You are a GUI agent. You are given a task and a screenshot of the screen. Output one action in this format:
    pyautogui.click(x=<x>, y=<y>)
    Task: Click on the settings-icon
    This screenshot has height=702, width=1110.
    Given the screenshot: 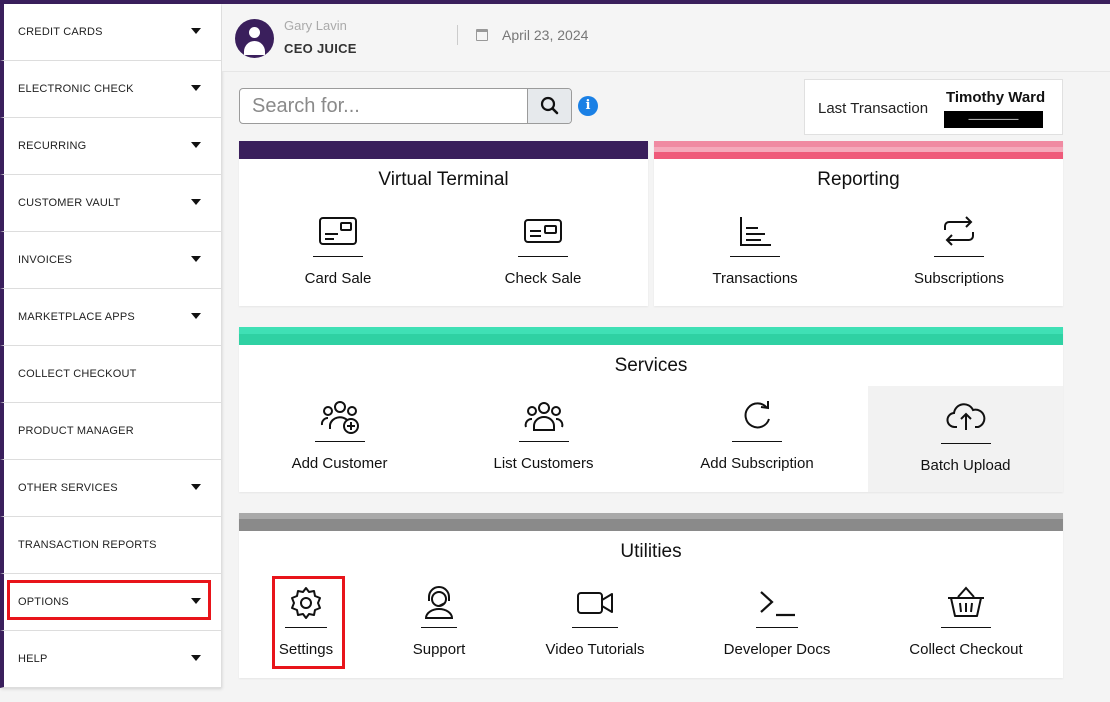 What is the action you would take?
    pyautogui.click(x=306, y=603)
    